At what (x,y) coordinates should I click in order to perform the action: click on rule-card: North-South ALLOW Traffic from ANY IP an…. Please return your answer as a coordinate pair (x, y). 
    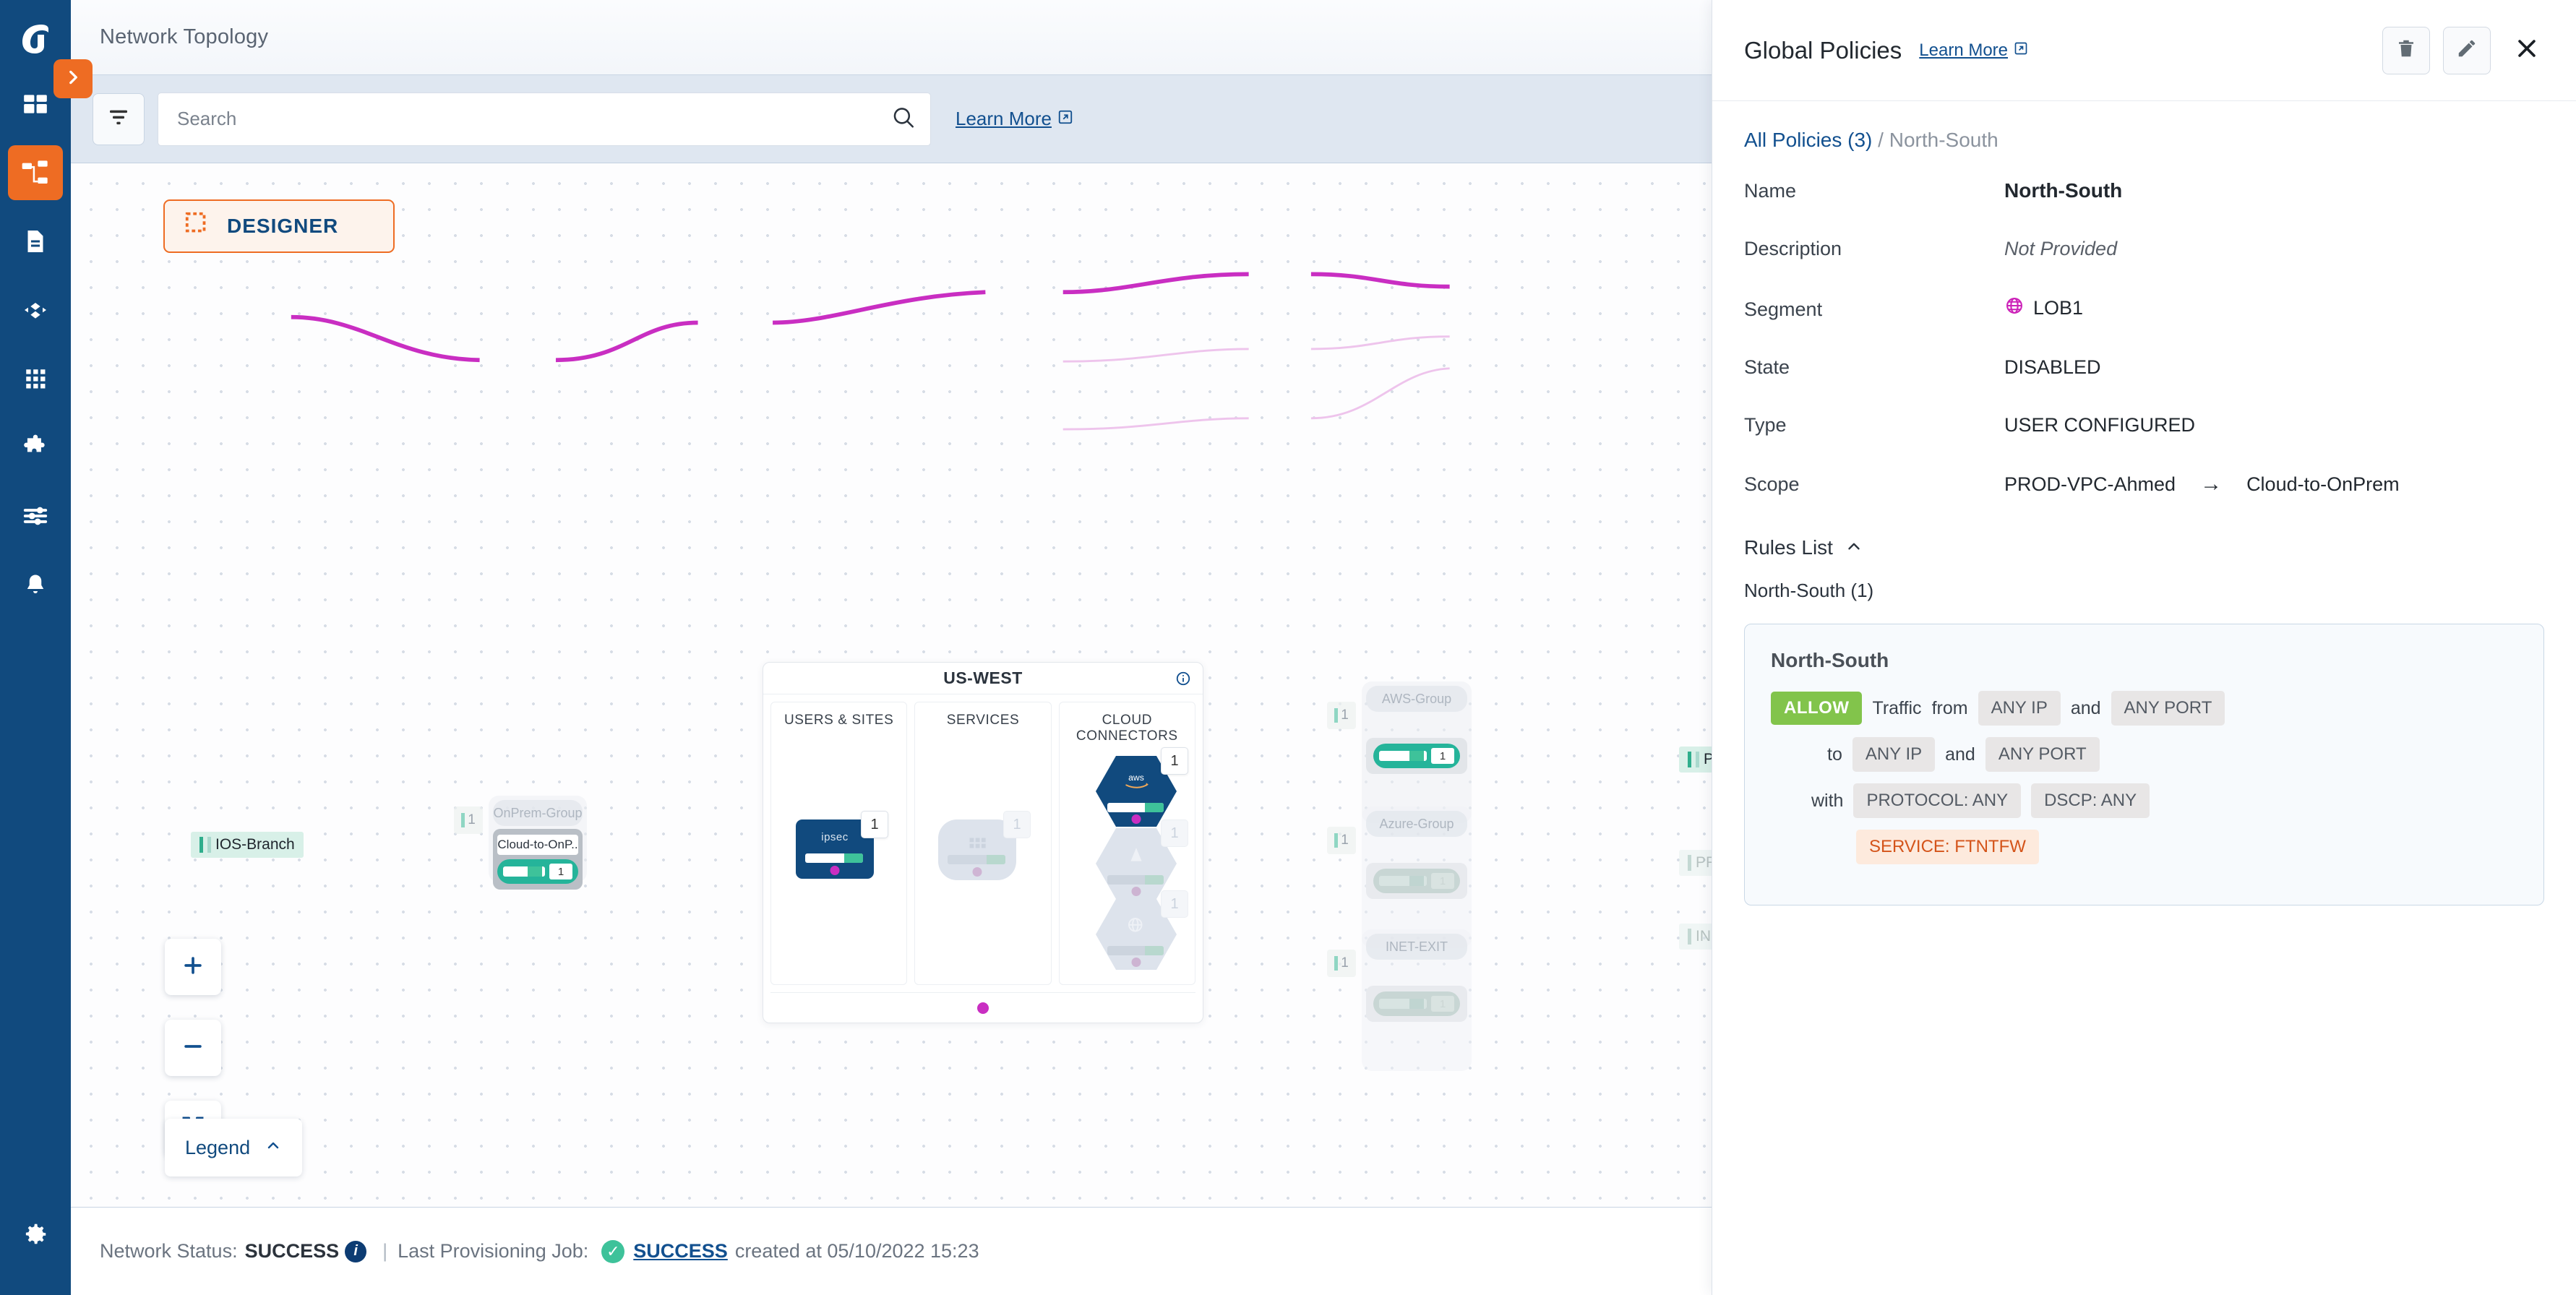
    Looking at the image, I should click on (2144, 764).